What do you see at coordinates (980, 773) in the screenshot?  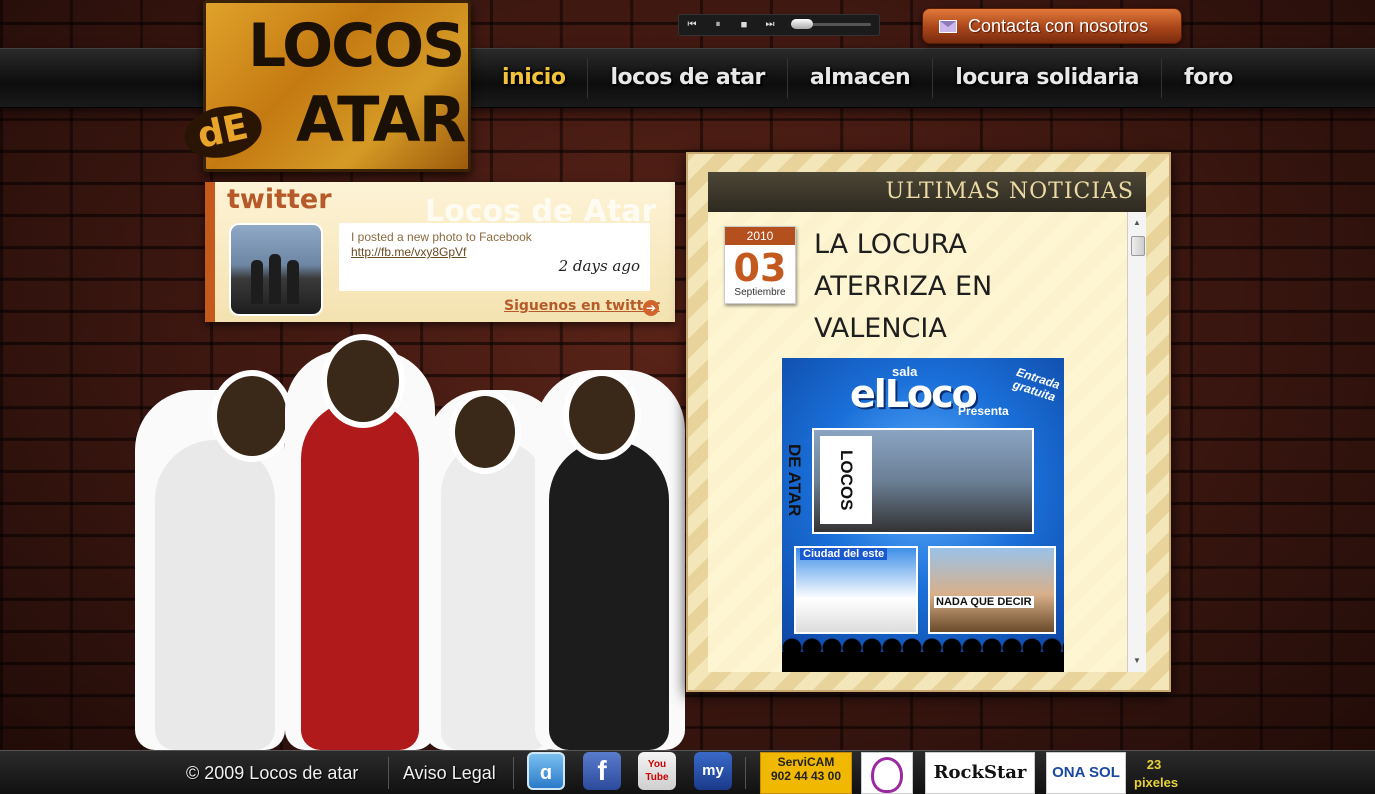 I see `rockstar-logo: RockStar` at bounding box center [980, 773].